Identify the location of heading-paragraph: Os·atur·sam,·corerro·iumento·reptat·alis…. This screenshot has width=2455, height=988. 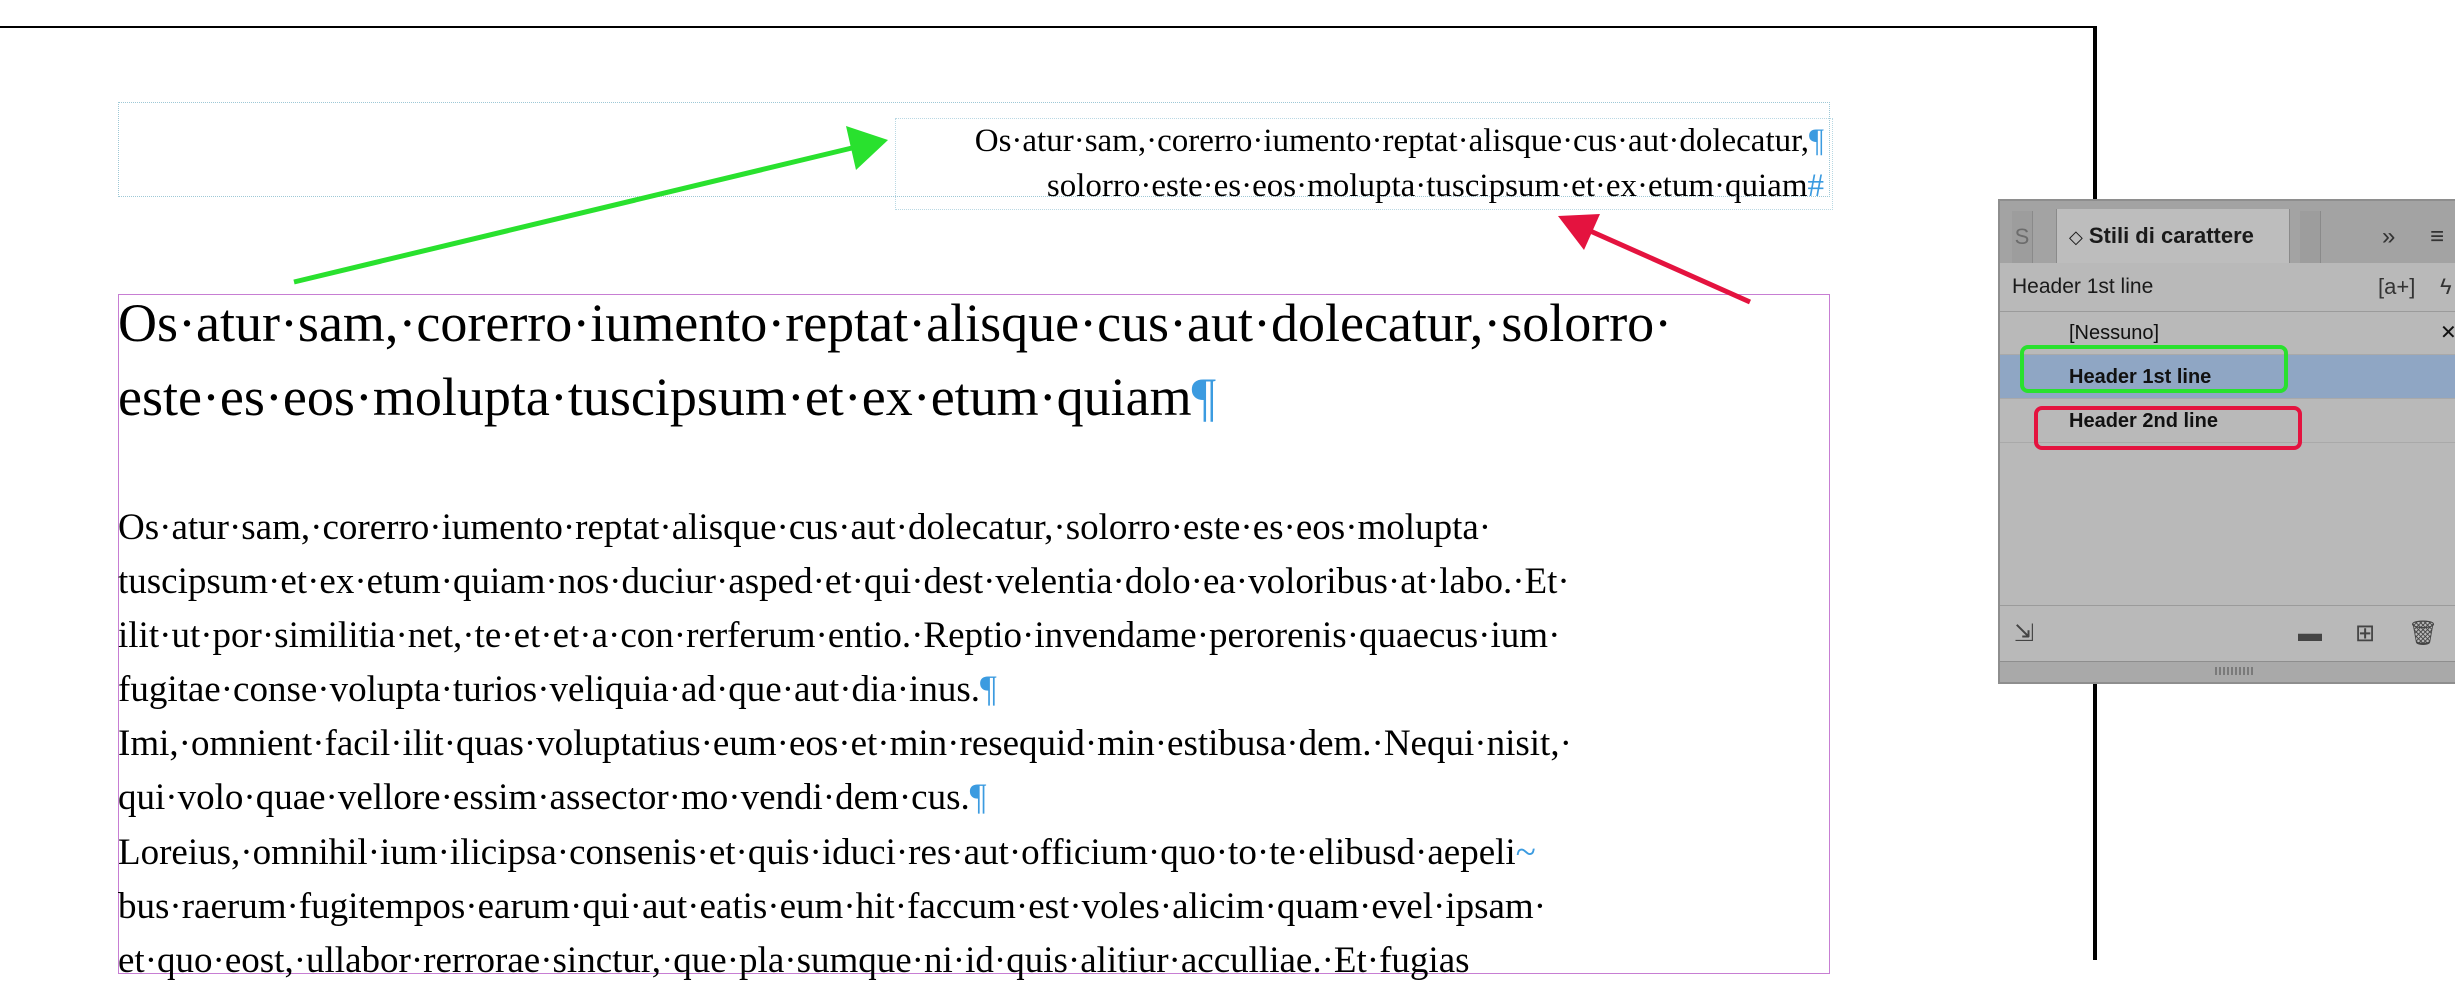
(978, 360).